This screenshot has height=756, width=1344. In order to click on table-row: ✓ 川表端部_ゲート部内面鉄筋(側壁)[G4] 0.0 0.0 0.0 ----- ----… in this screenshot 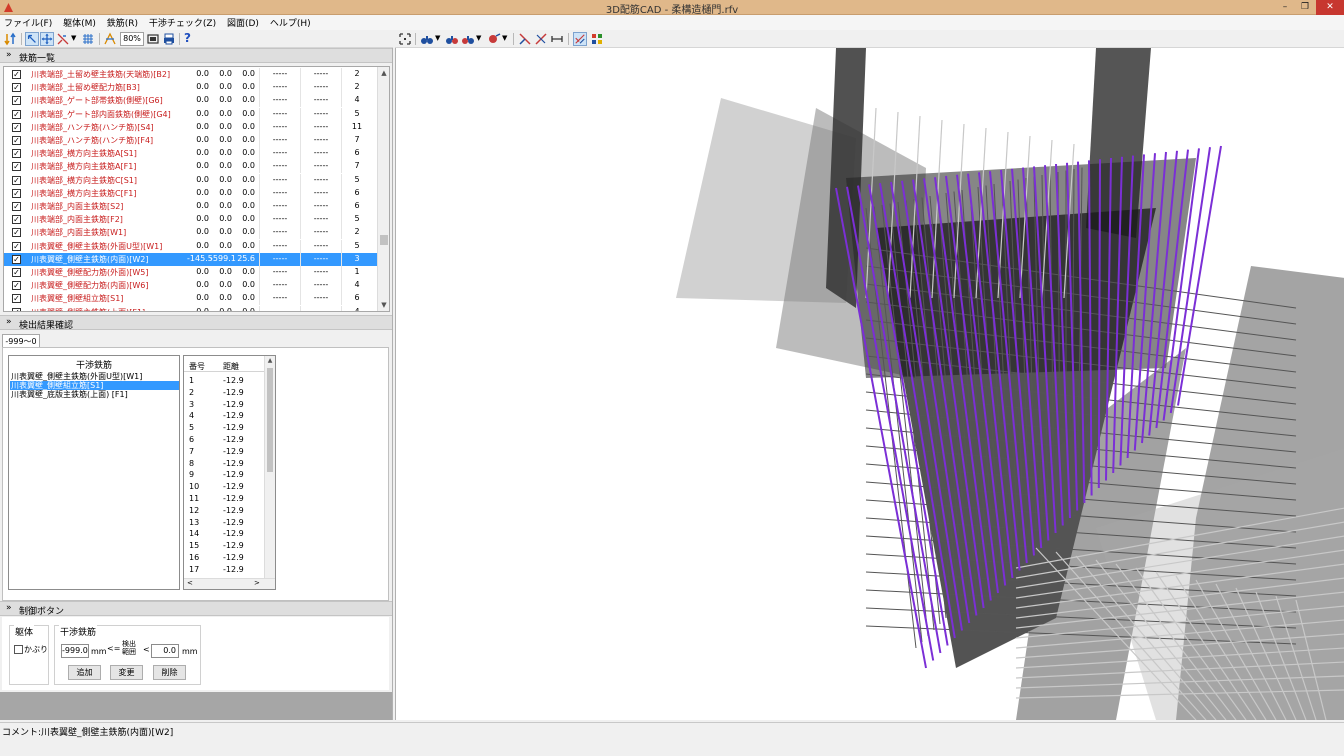, I will do `click(190, 114)`.